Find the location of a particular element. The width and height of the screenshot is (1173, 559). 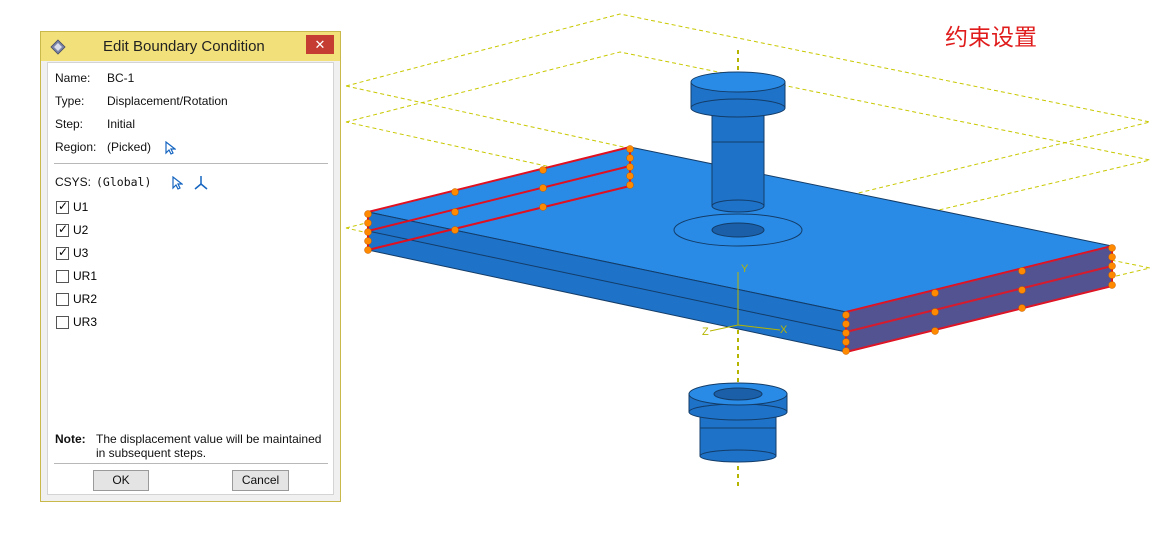

field-type-label: Type: is located at coordinates (70, 101).